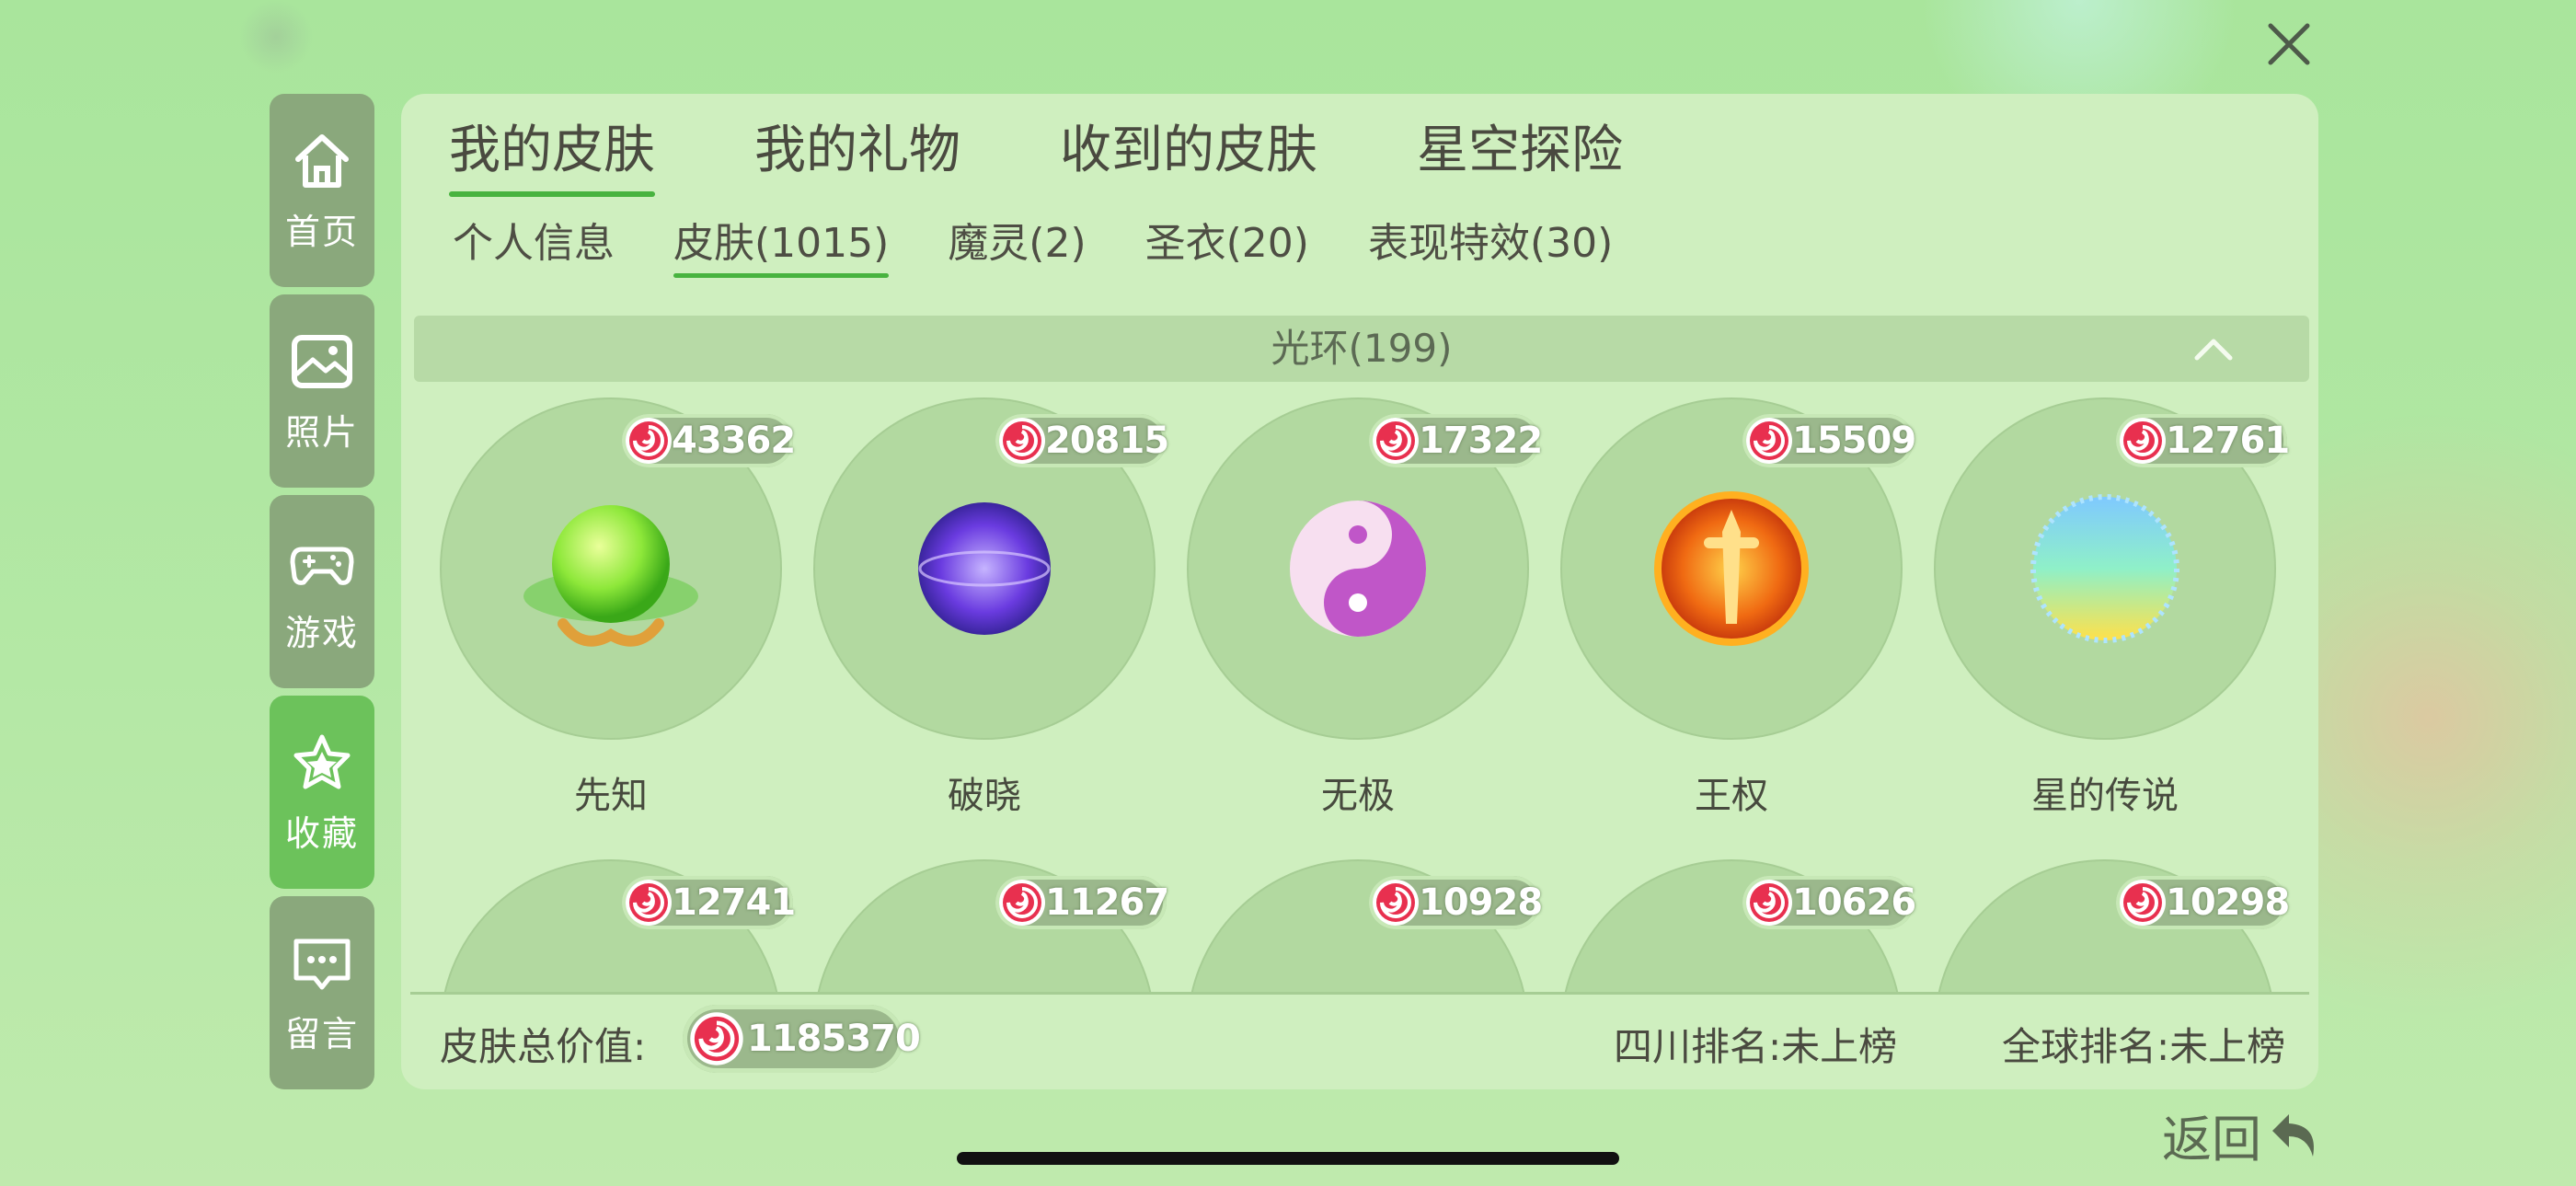 Image resolution: width=2576 pixels, height=1186 pixels. Describe the element at coordinates (1854, 441) in the screenshot. I see `item-value: 15509` at that location.